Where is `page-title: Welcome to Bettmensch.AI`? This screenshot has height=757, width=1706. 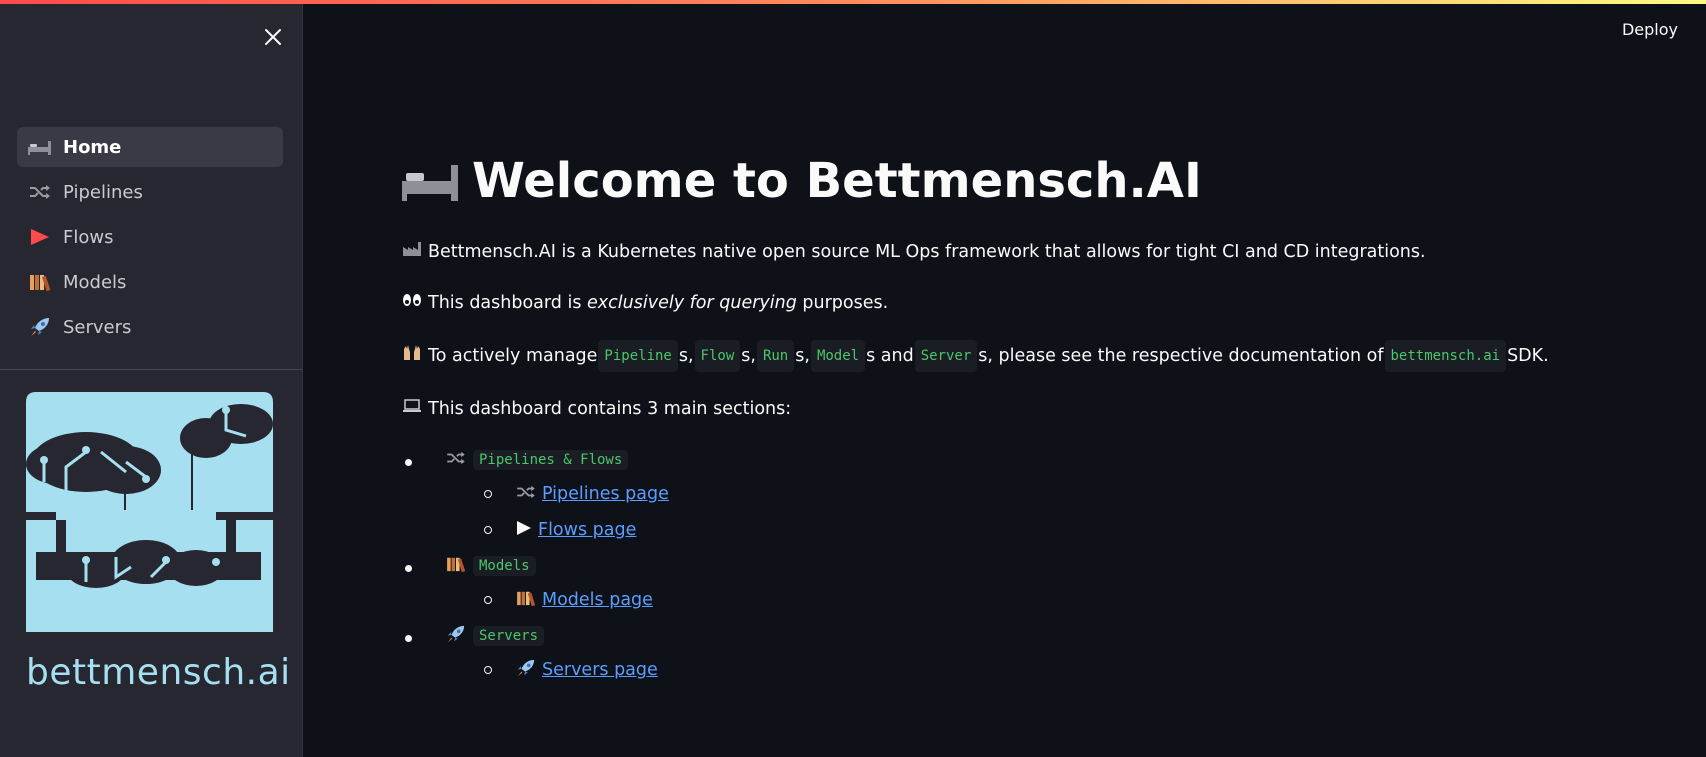 page-title: Welcome to Bettmensch.AI is located at coordinates (1032, 181).